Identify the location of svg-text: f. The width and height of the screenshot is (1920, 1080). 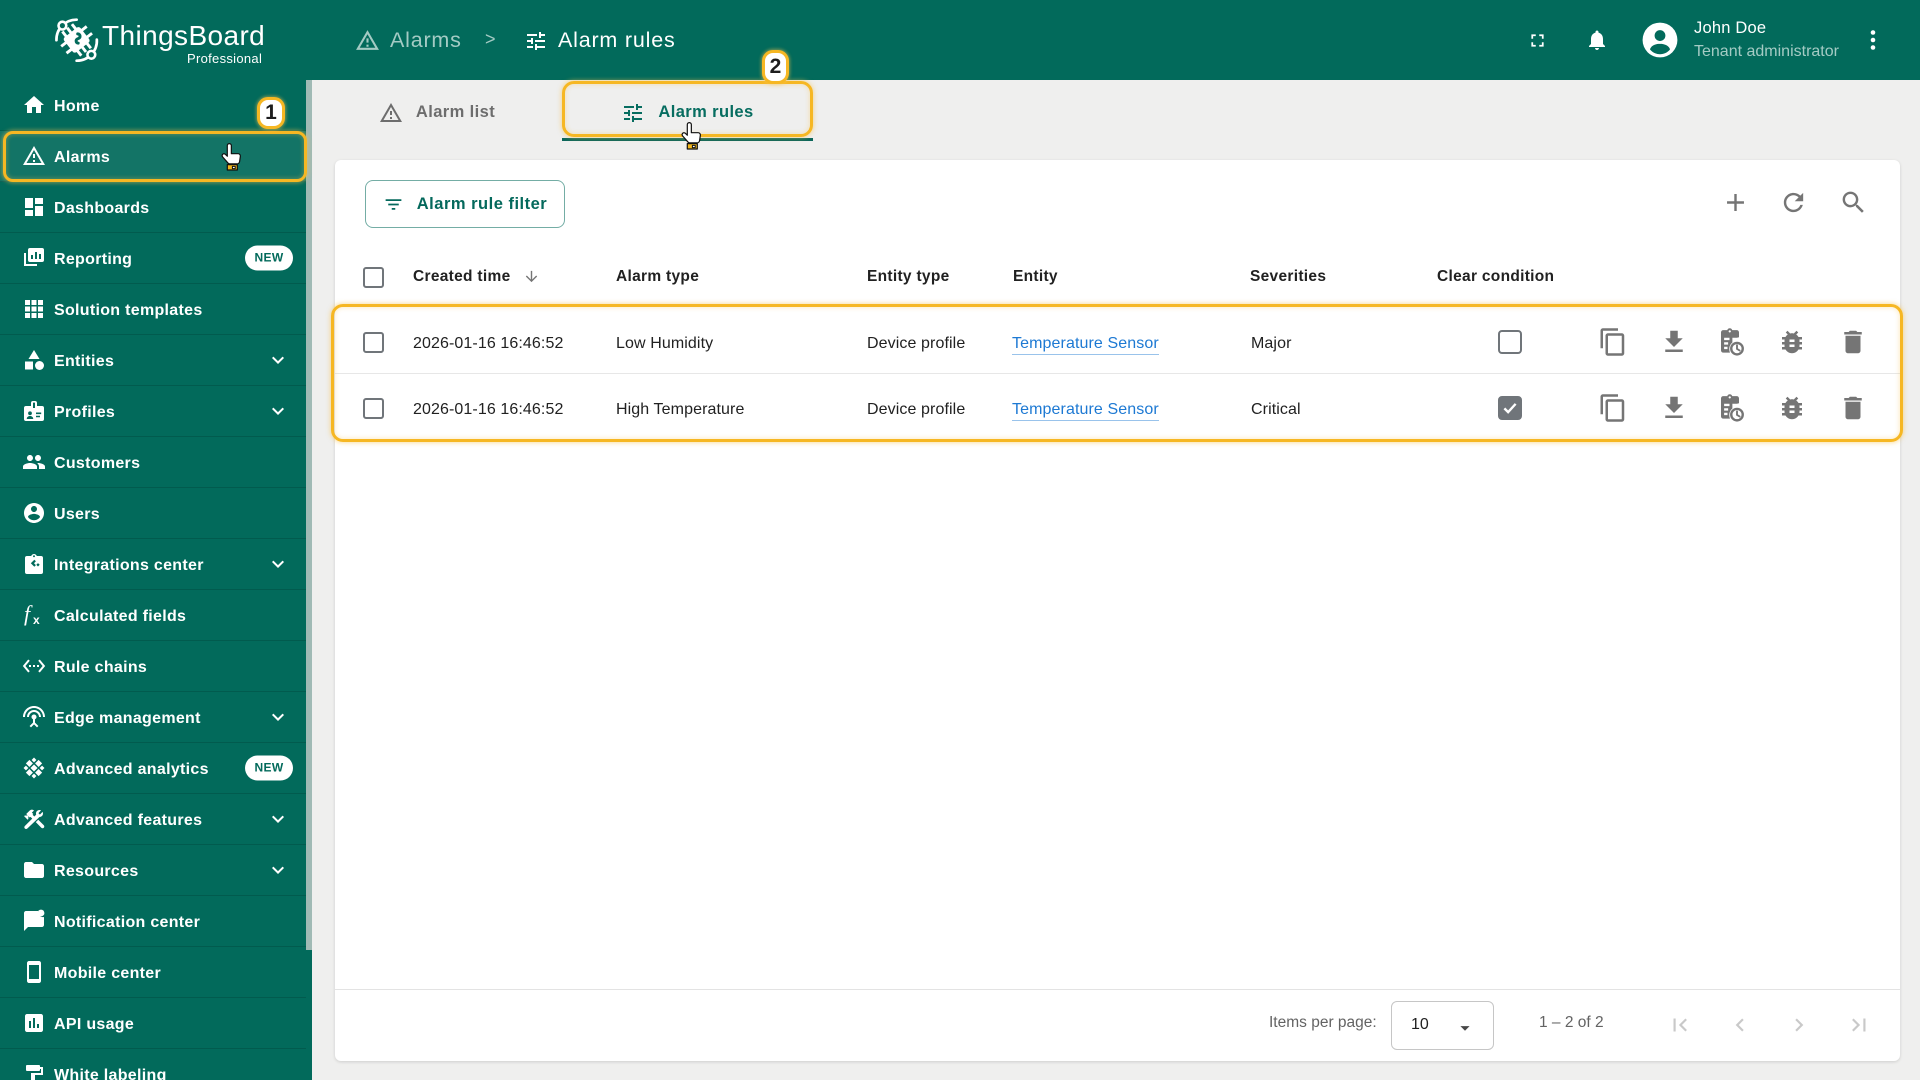
(28, 614).